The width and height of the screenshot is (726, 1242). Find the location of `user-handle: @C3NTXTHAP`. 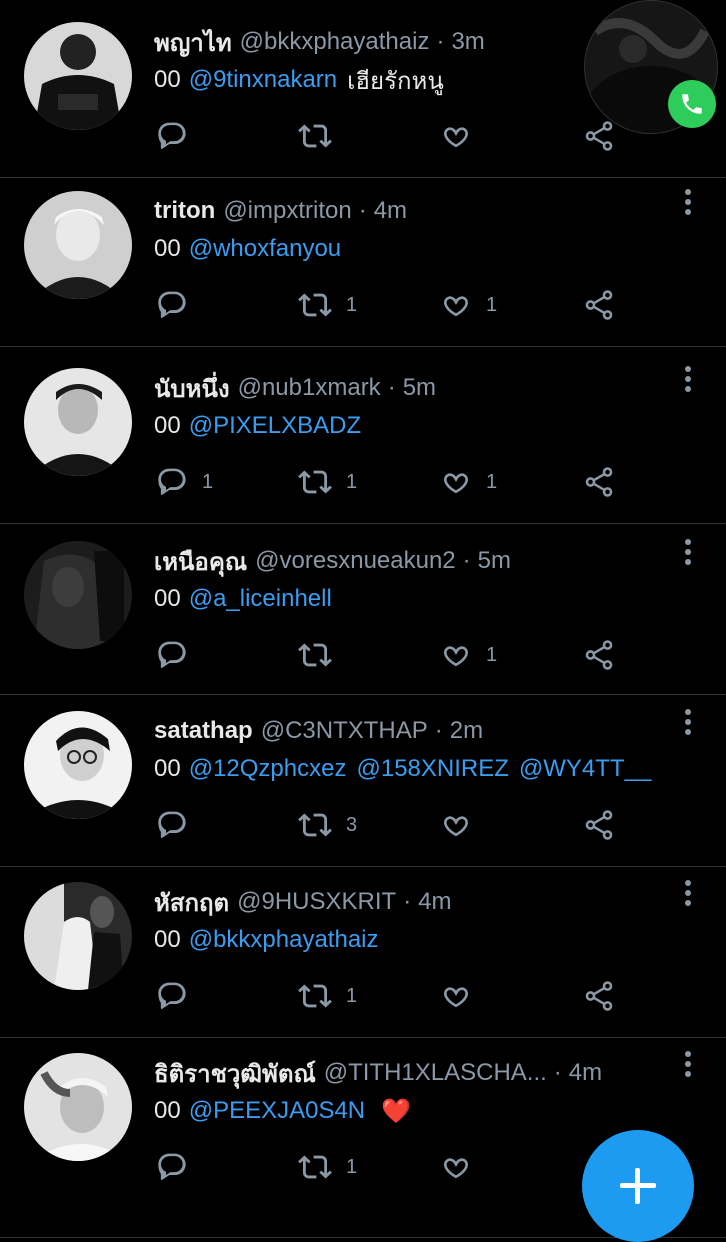

user-handle: @C3NTXTHAP is located at coordinates (344, 731).